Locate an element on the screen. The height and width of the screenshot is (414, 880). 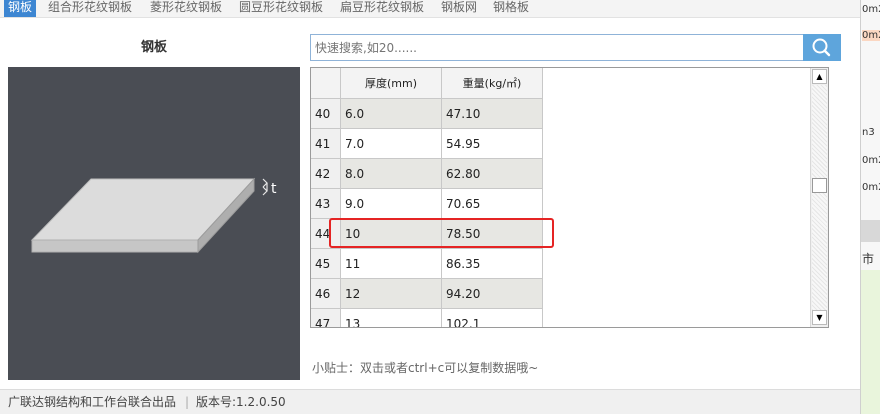
tab-combined-pattern-plate: 组合形花纹钢板 is located at coordinates (90, 8).